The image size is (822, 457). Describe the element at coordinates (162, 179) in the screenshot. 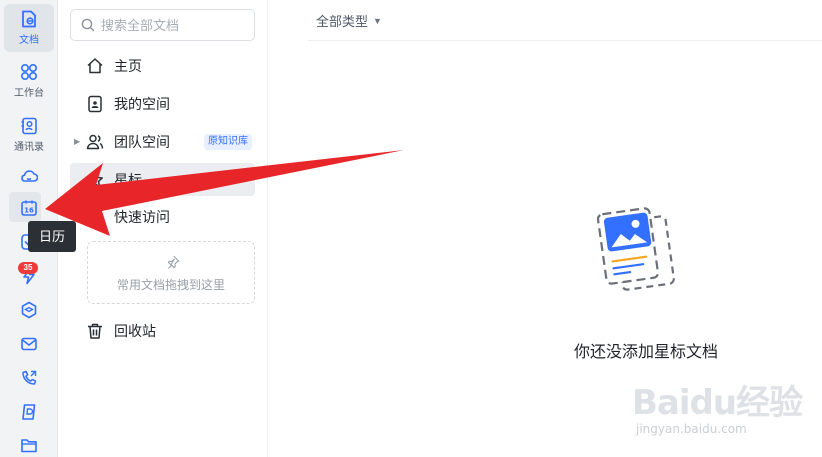

I see `nav-item-starred: 星标` at that location.